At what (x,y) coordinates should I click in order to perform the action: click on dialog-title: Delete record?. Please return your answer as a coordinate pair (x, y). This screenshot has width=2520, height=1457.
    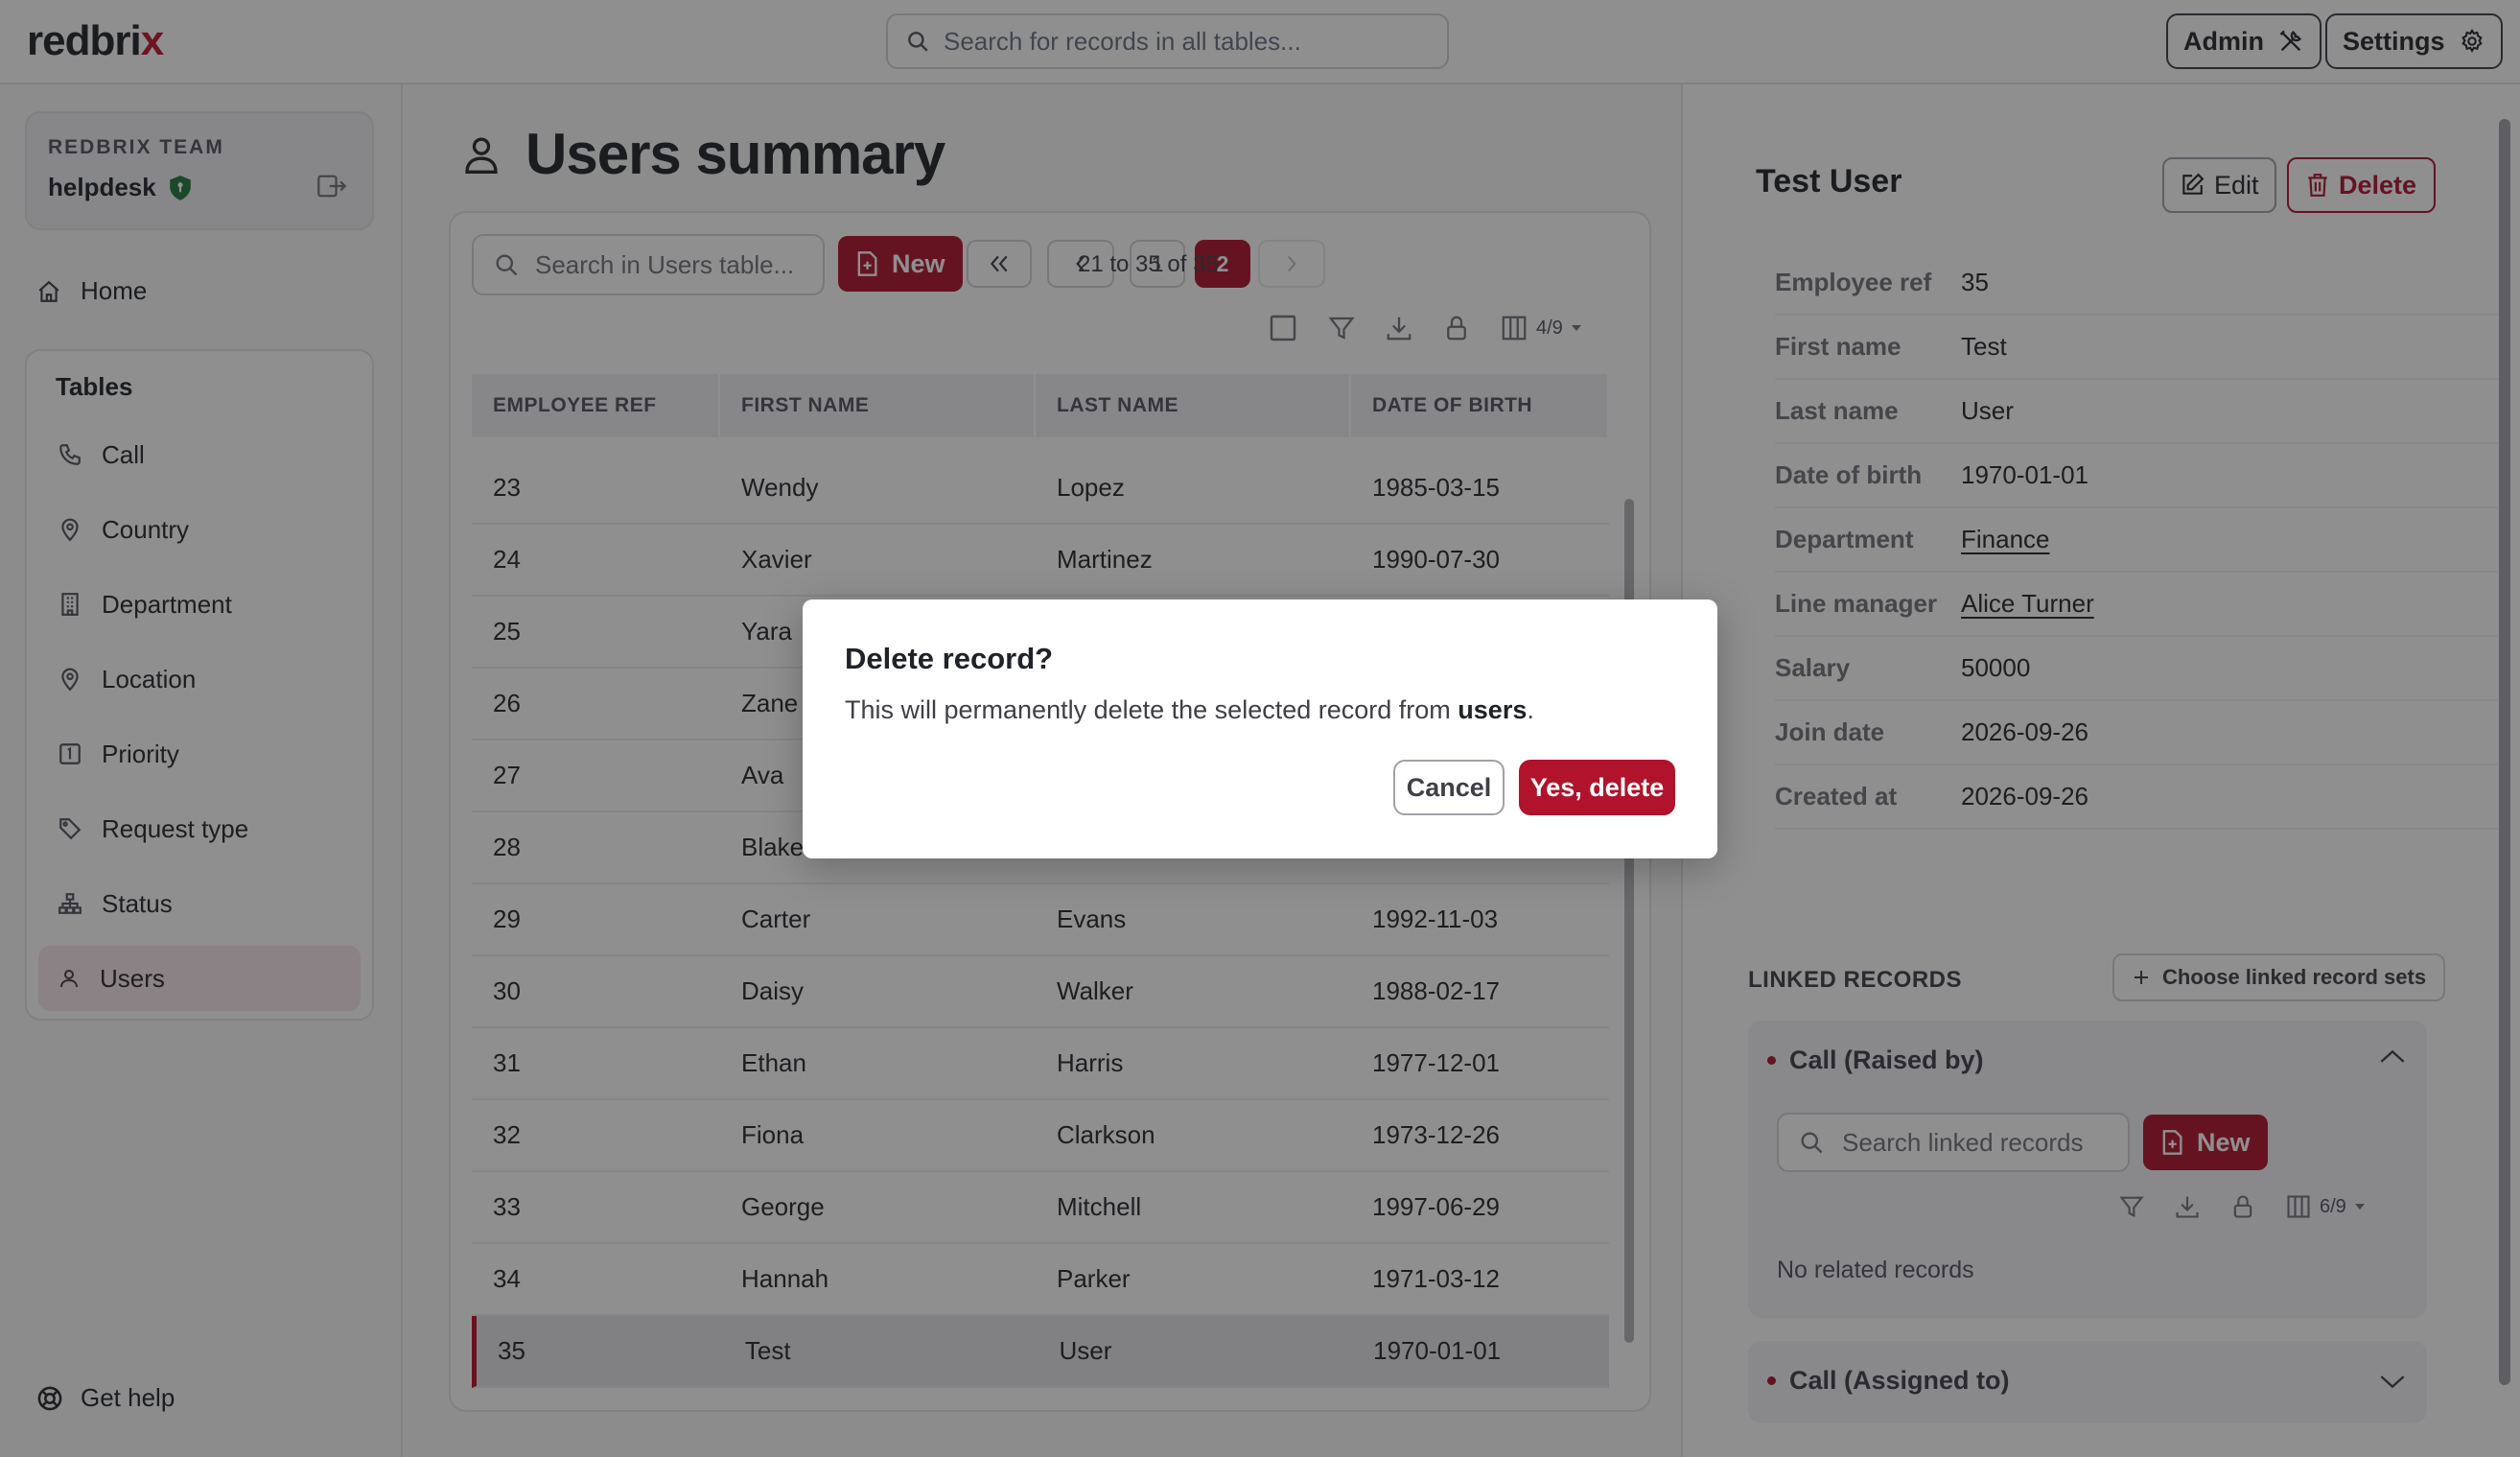
    Looking at the image, I should click on (949, 658).